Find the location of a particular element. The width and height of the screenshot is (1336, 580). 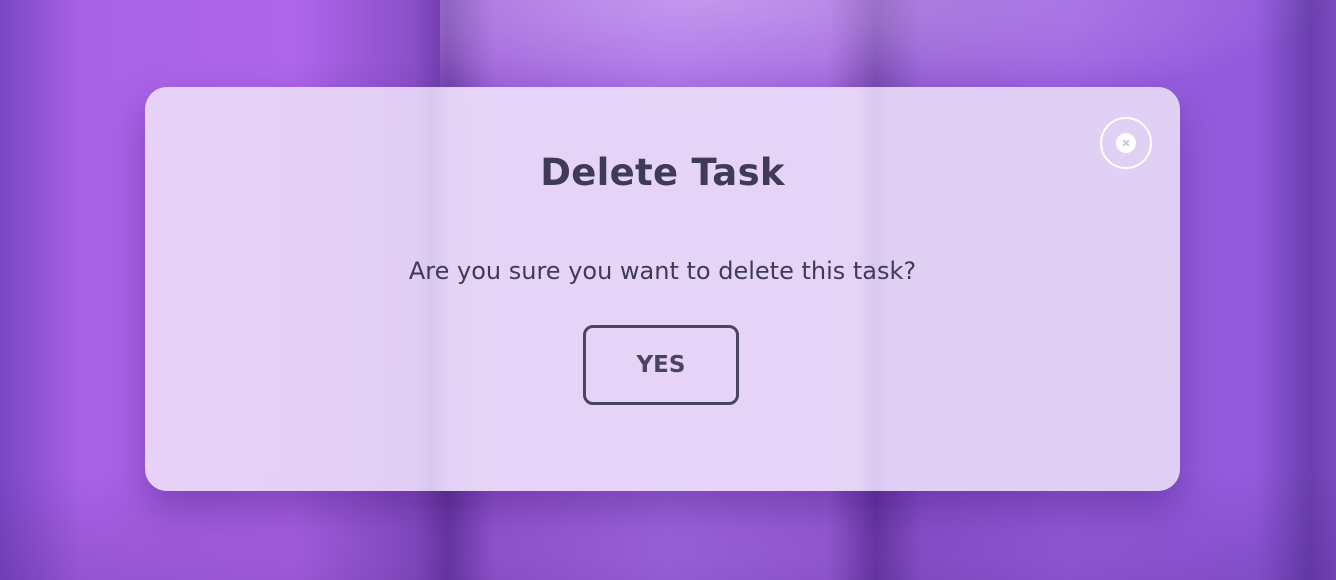

dialog-title: Delete Task is located at coordinates (662, 172).